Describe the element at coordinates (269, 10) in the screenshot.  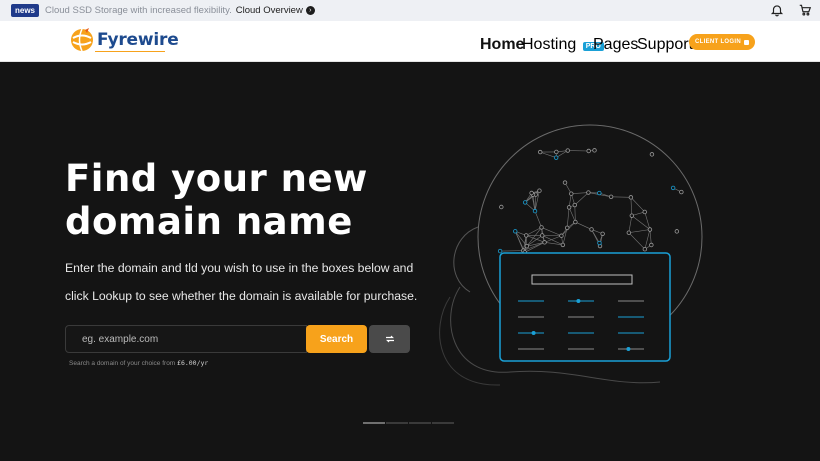
I see `cloud-overview-label: Cloud Overview` at that location.